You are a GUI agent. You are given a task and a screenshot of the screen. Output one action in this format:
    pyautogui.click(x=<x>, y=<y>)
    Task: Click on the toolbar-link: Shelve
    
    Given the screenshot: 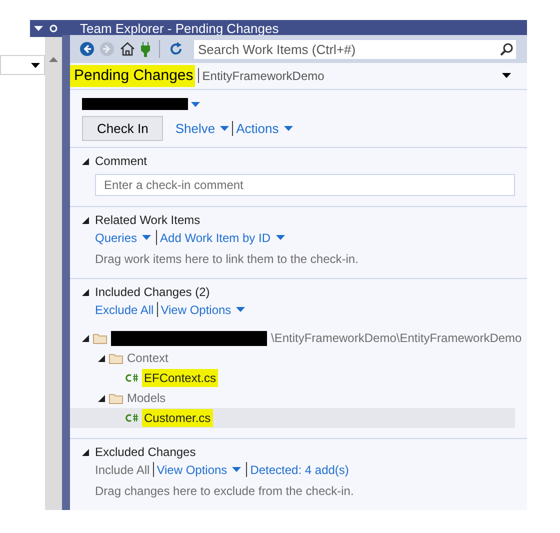 What is the action you would take?
    pyautogui.click(x=202, y=128)
    